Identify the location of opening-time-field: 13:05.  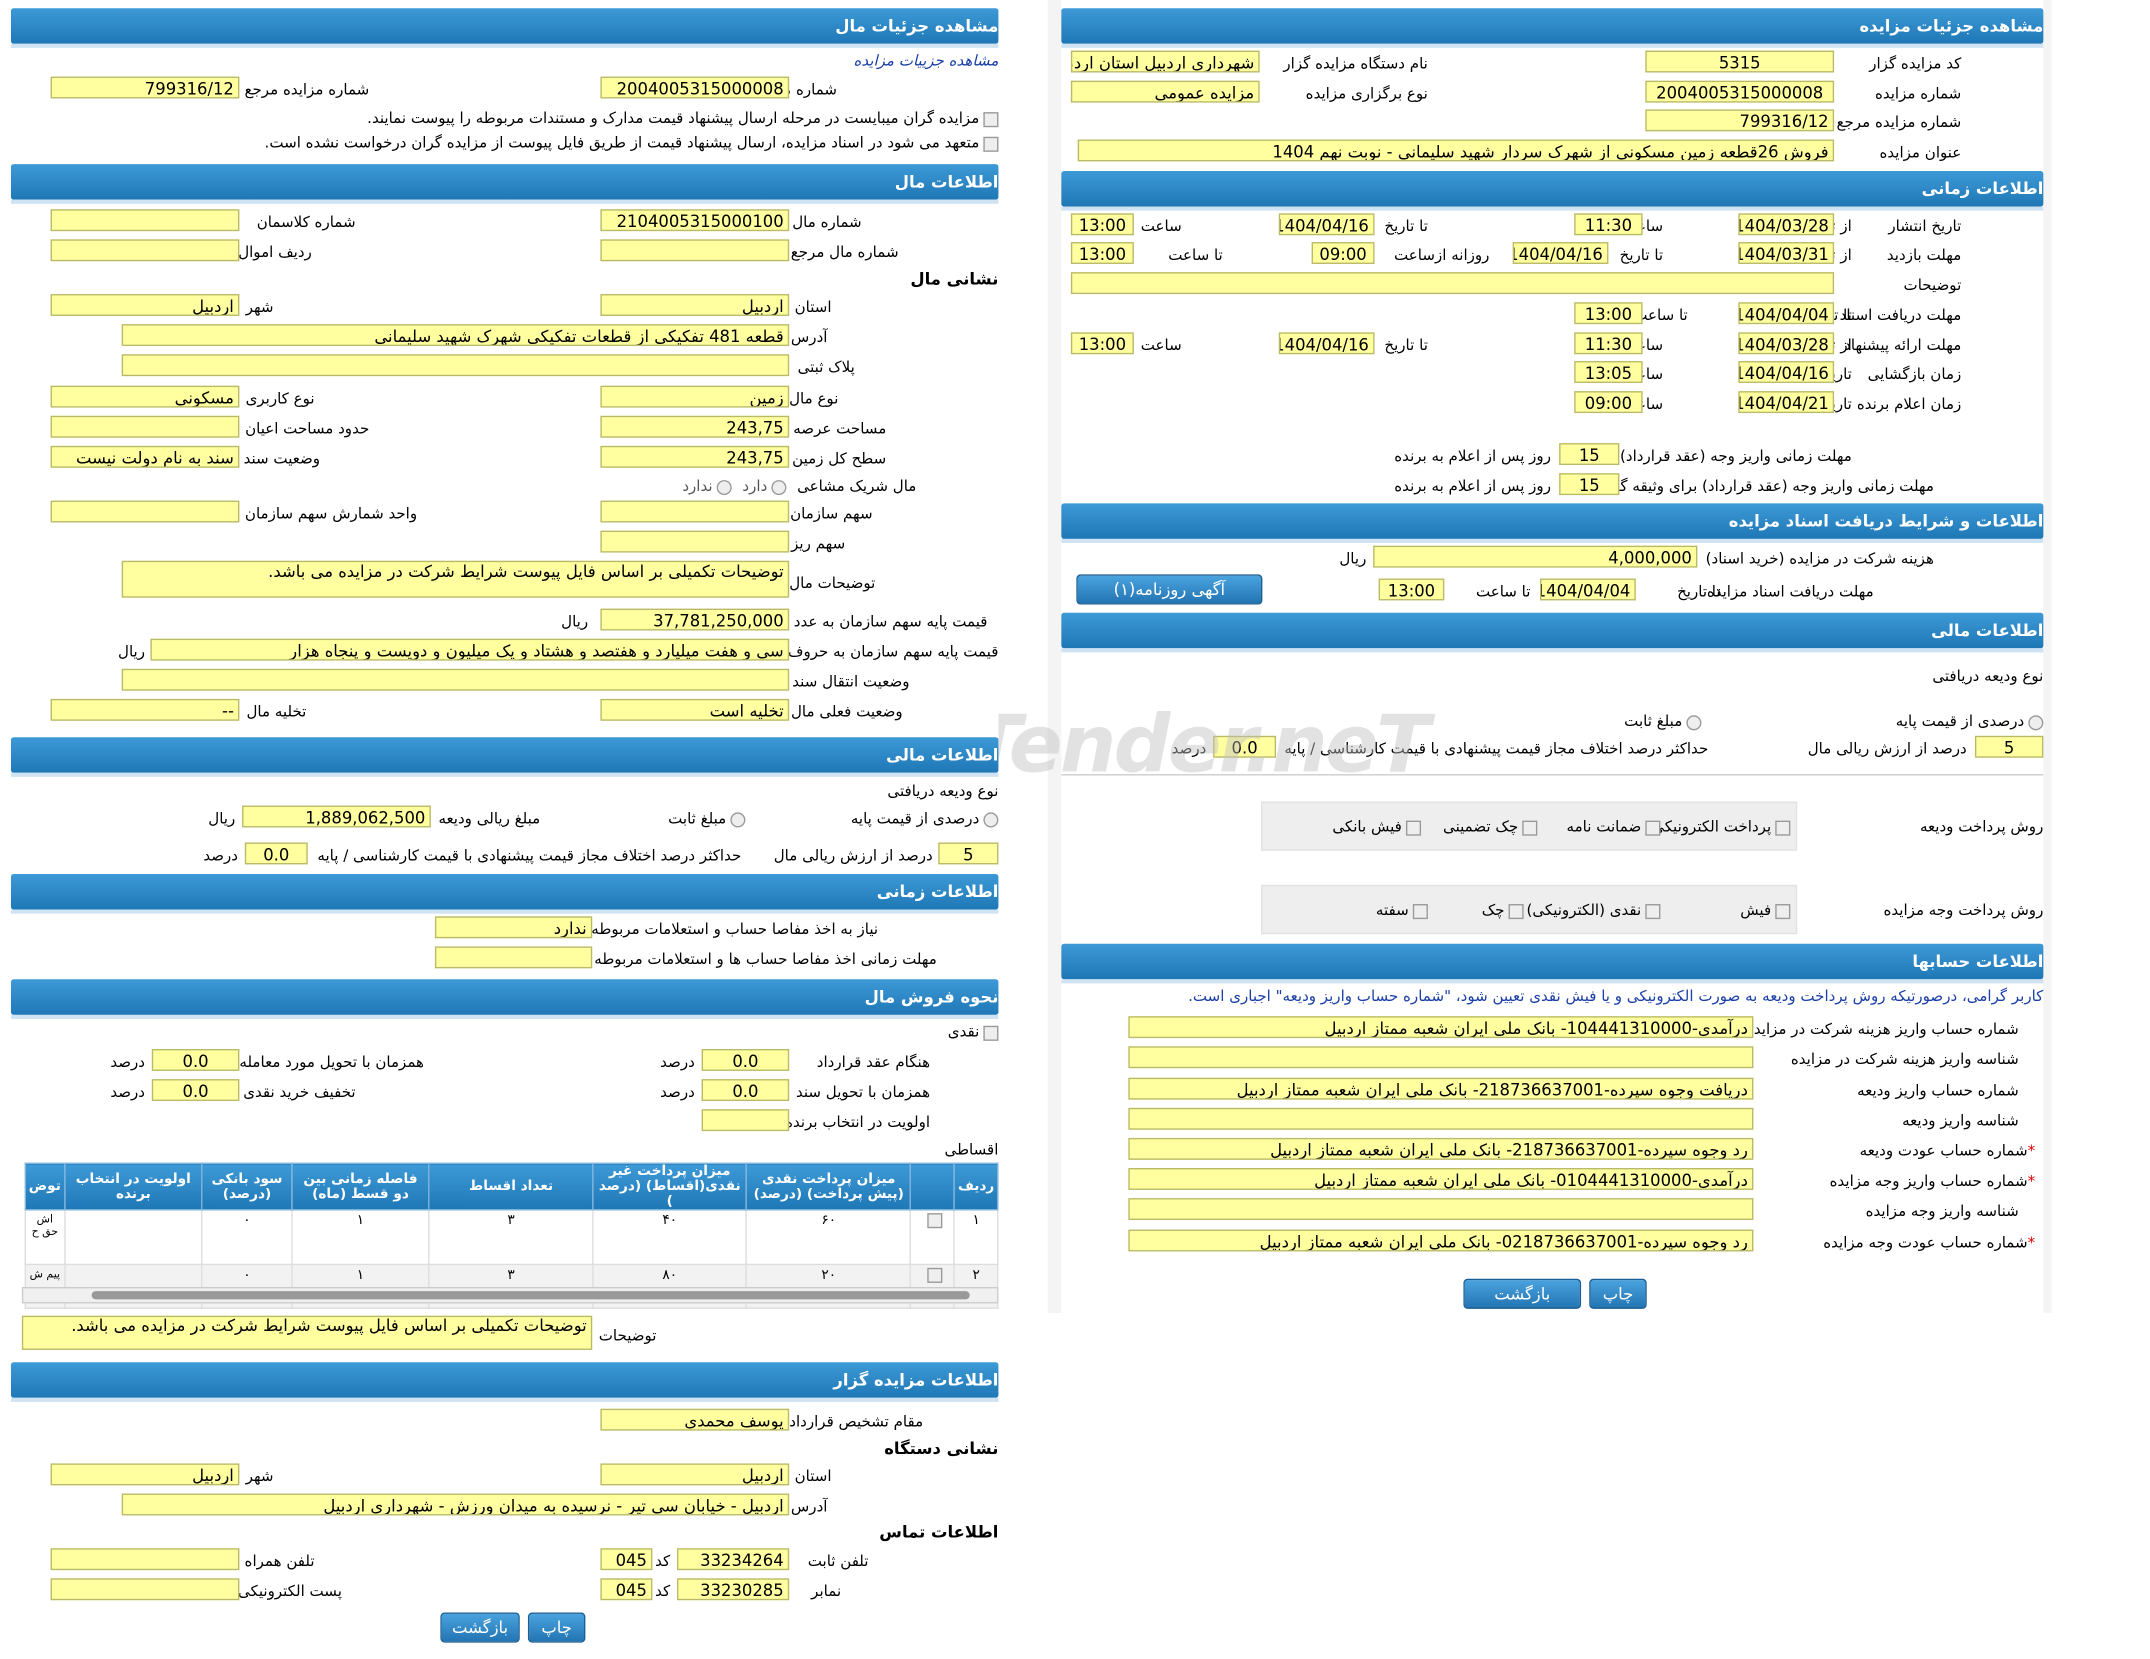
(1608, 372).